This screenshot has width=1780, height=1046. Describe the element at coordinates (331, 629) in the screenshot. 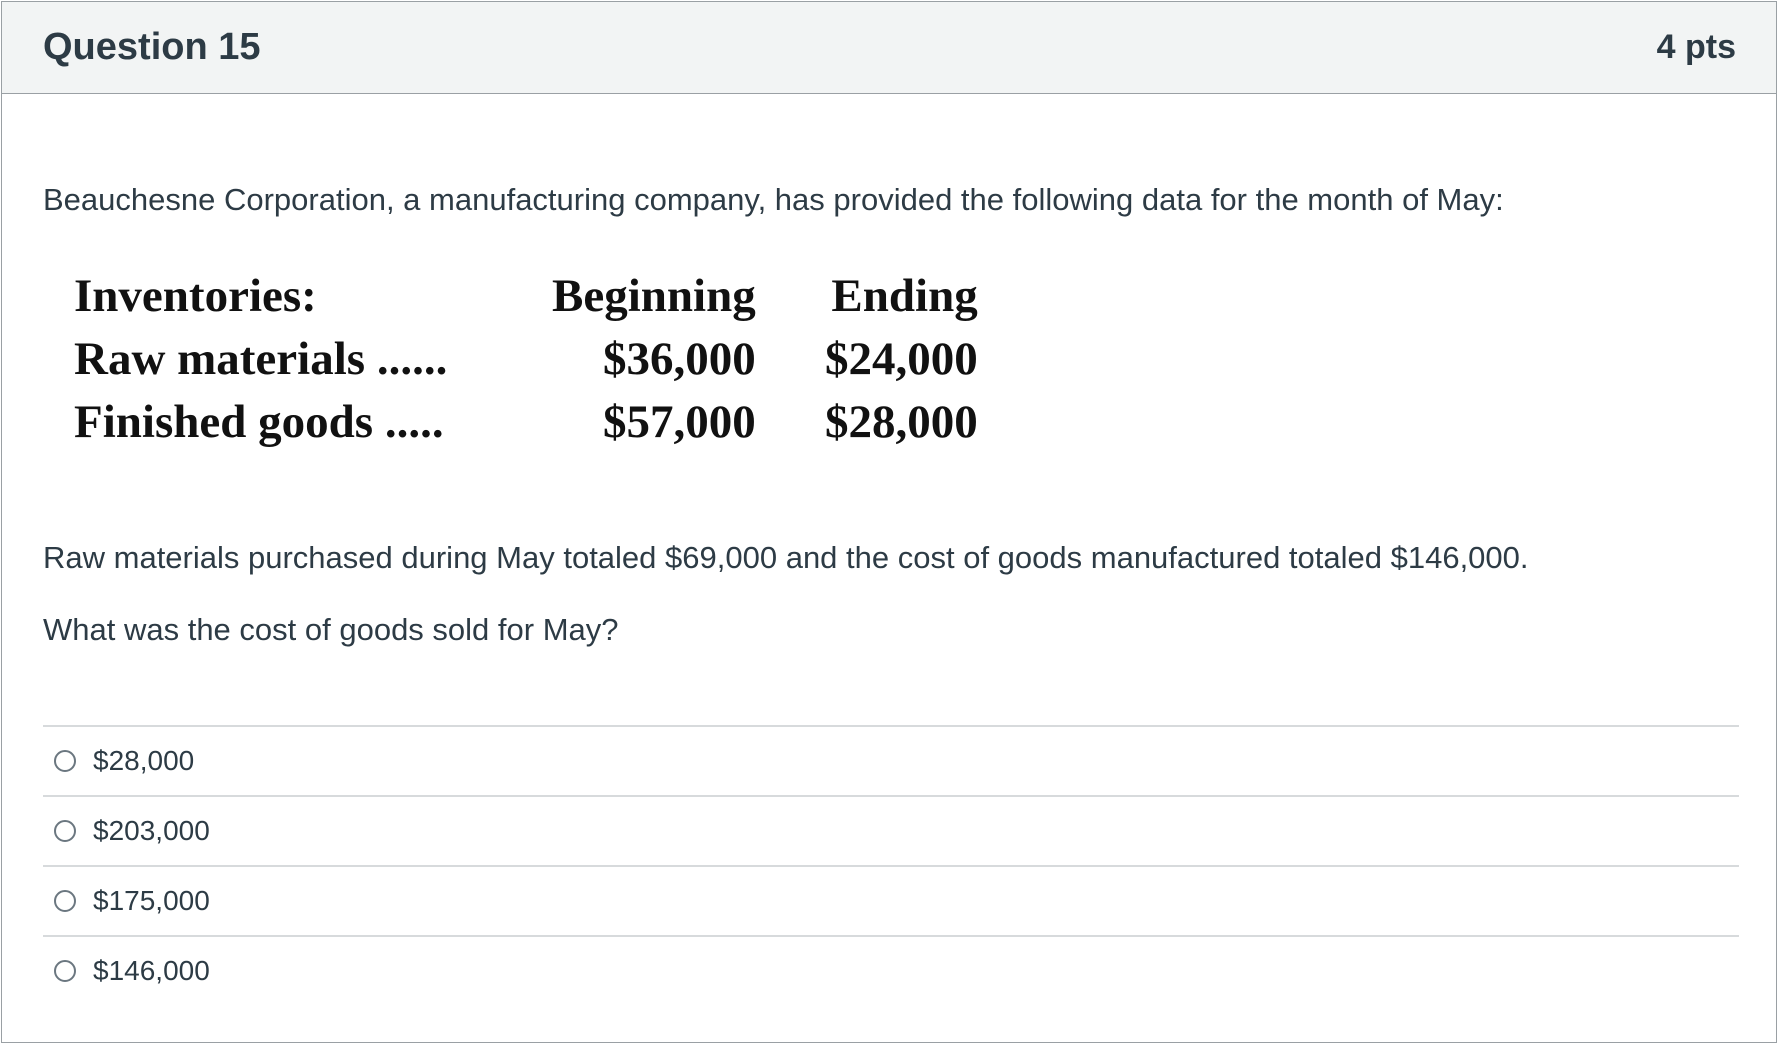

I see `question-prompt: What was the cost of goods sold for May?` at that location.